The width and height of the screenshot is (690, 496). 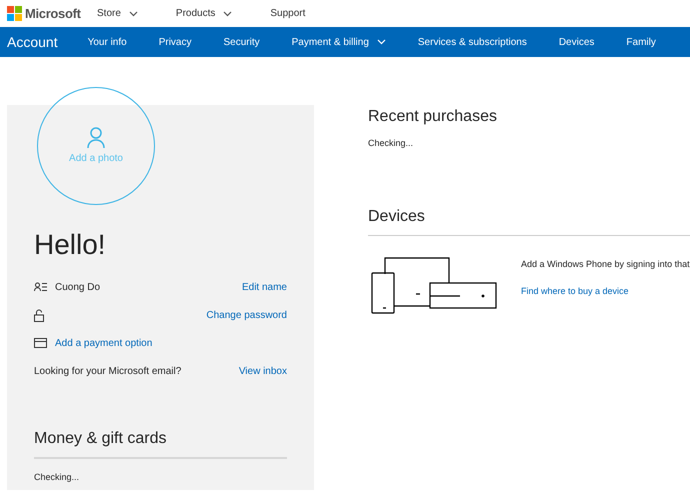 I want to click on email-prompt: Looking for your Microsoft email?, so click(x=108, y=371).